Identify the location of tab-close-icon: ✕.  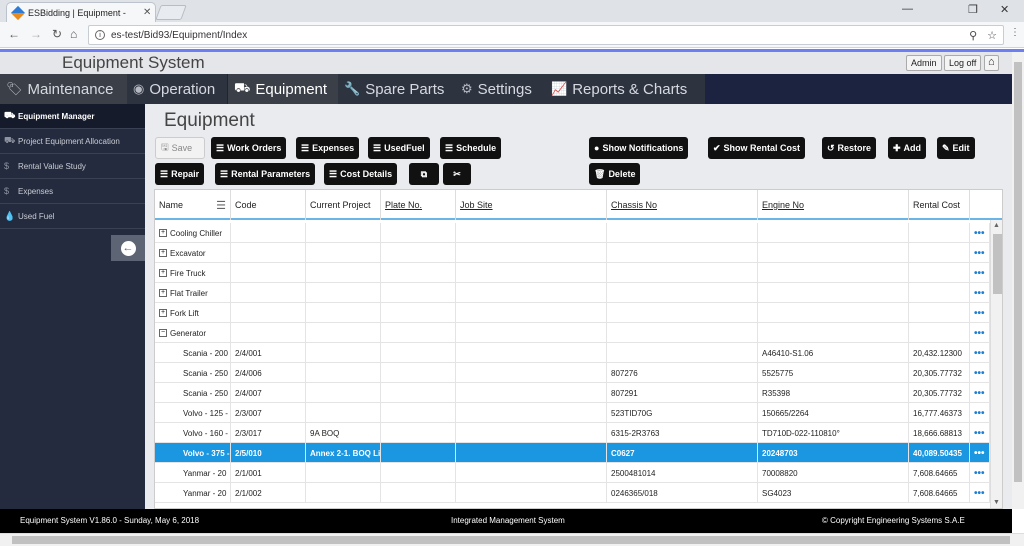
(147, 12).